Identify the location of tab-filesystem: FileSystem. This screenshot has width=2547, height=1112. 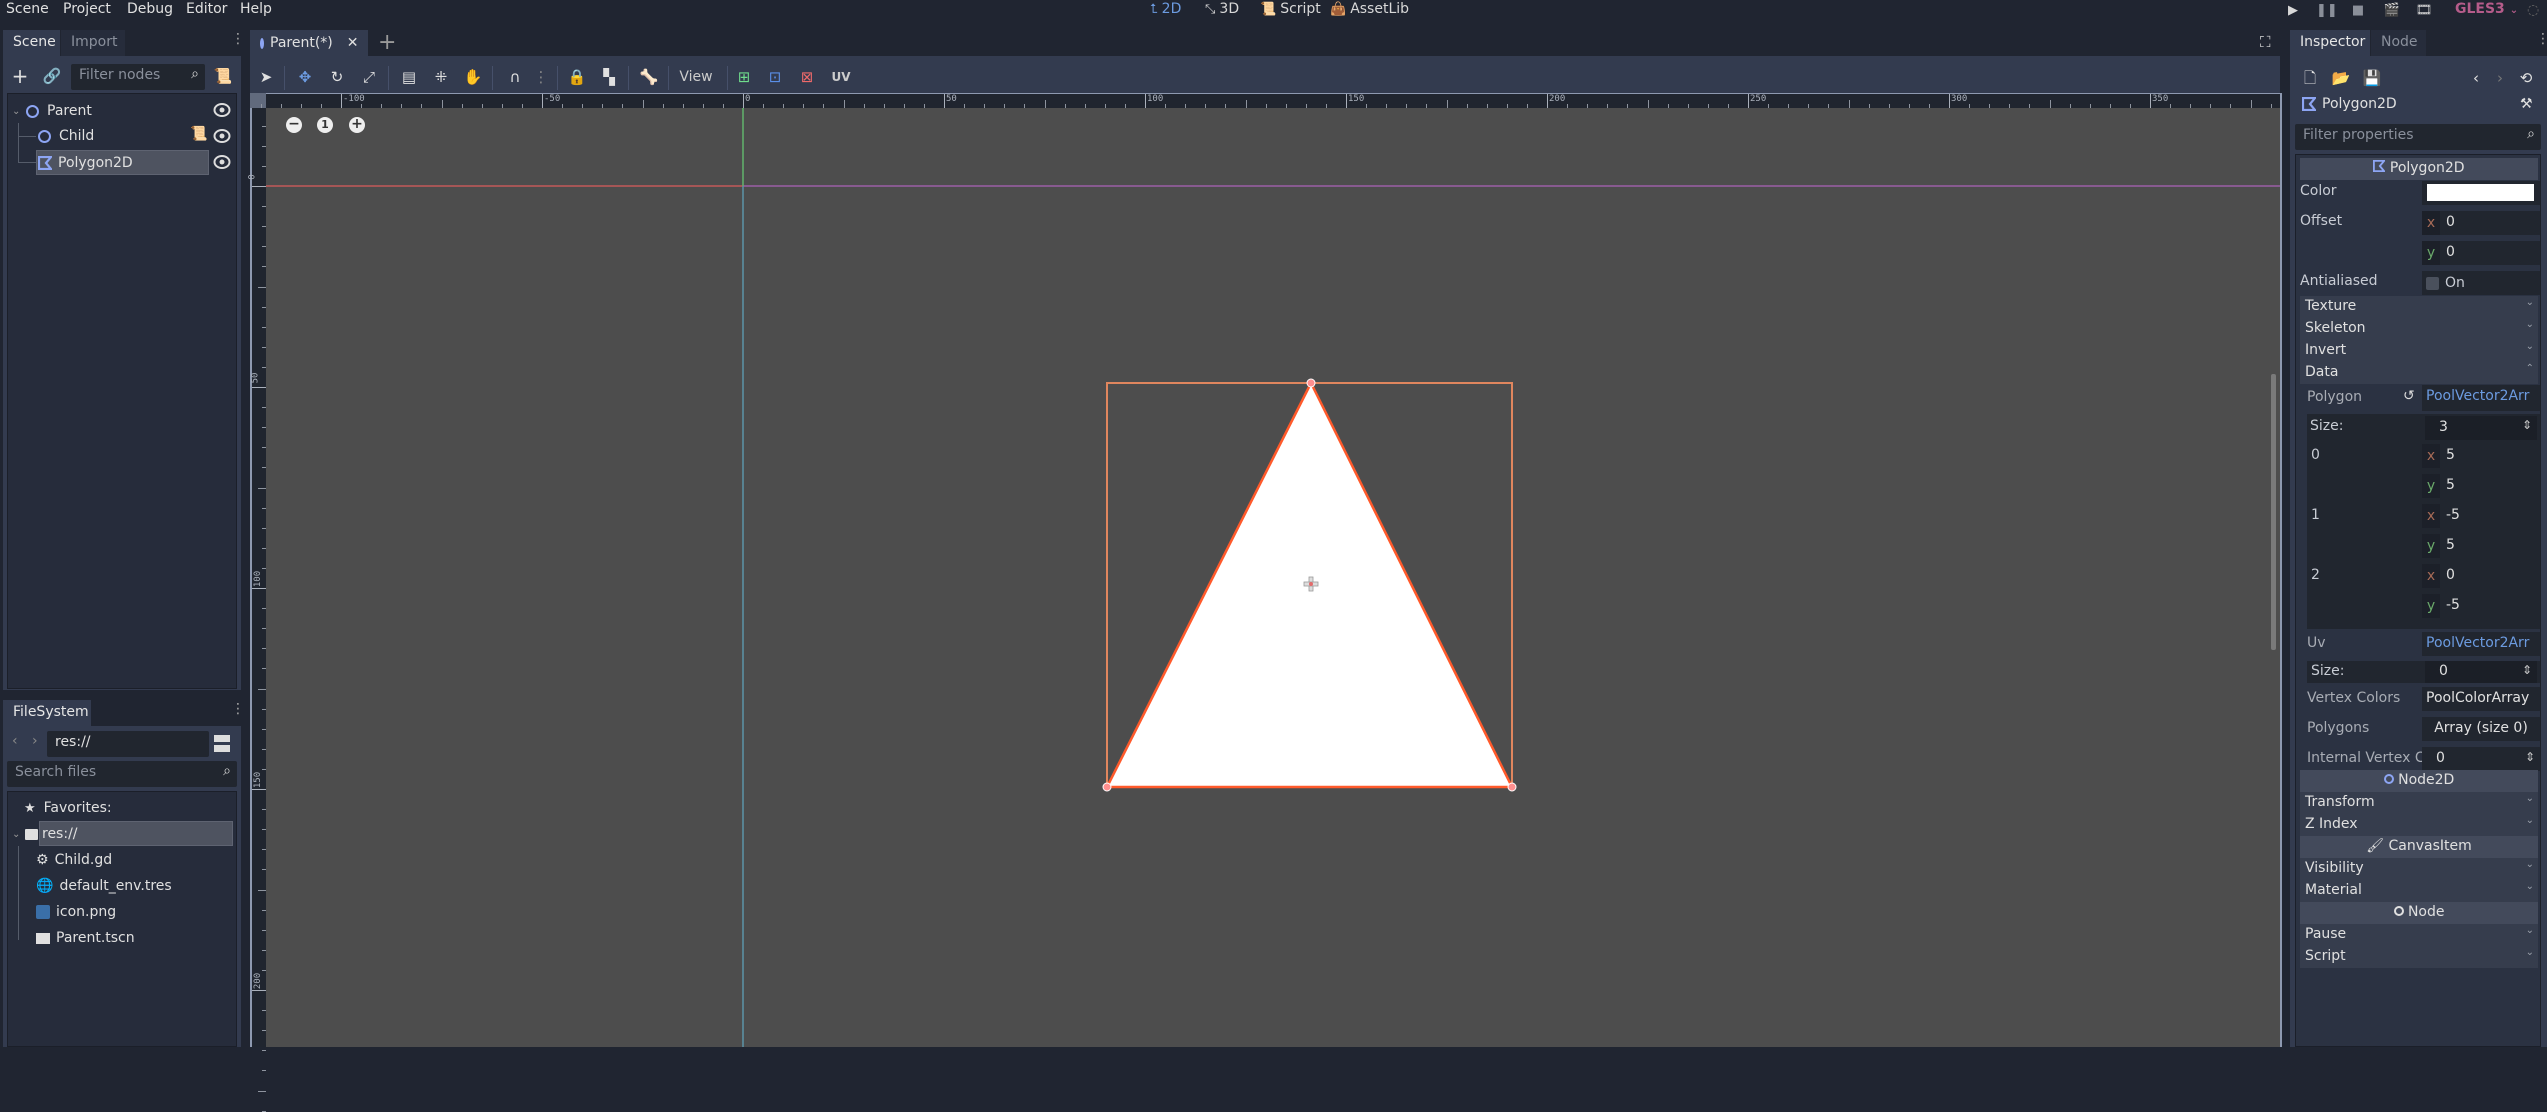
(47, 713).